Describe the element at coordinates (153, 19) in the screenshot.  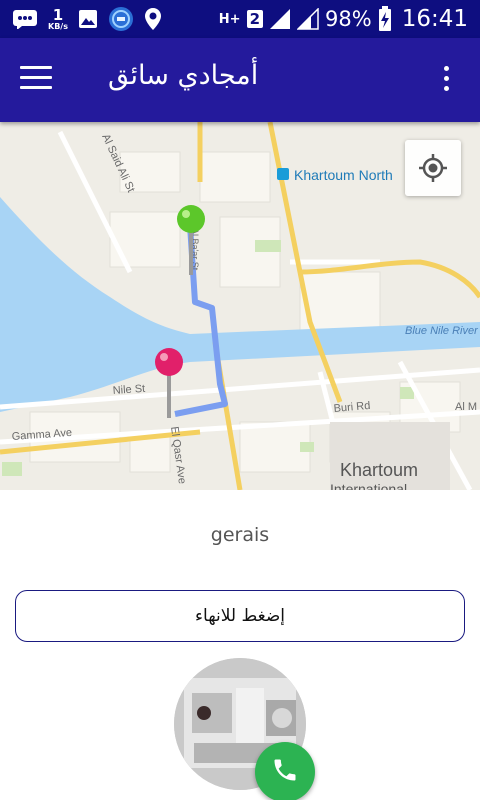
I see `location-icon` at that location.